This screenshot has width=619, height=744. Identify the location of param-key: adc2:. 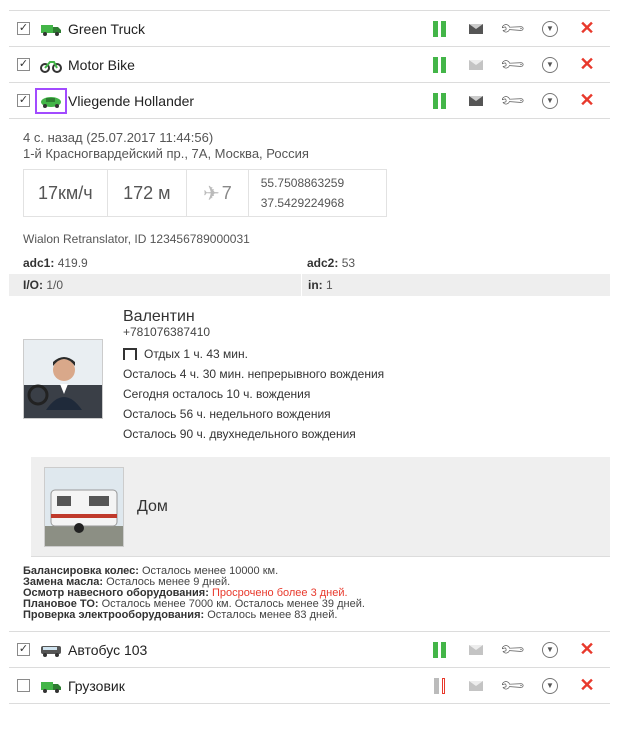
(323, 263).